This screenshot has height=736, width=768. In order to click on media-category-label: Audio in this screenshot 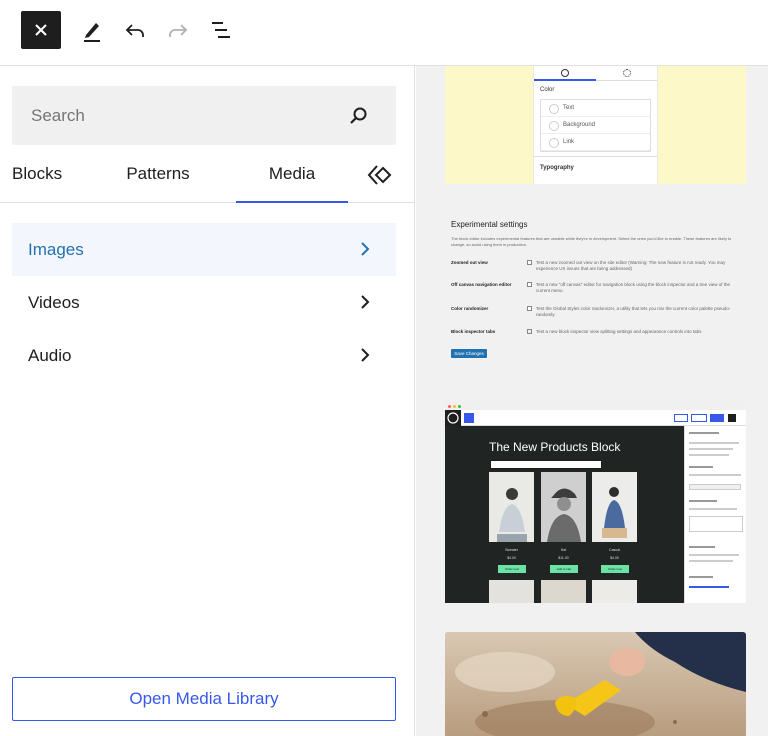, I will do `click(50, 355)`.